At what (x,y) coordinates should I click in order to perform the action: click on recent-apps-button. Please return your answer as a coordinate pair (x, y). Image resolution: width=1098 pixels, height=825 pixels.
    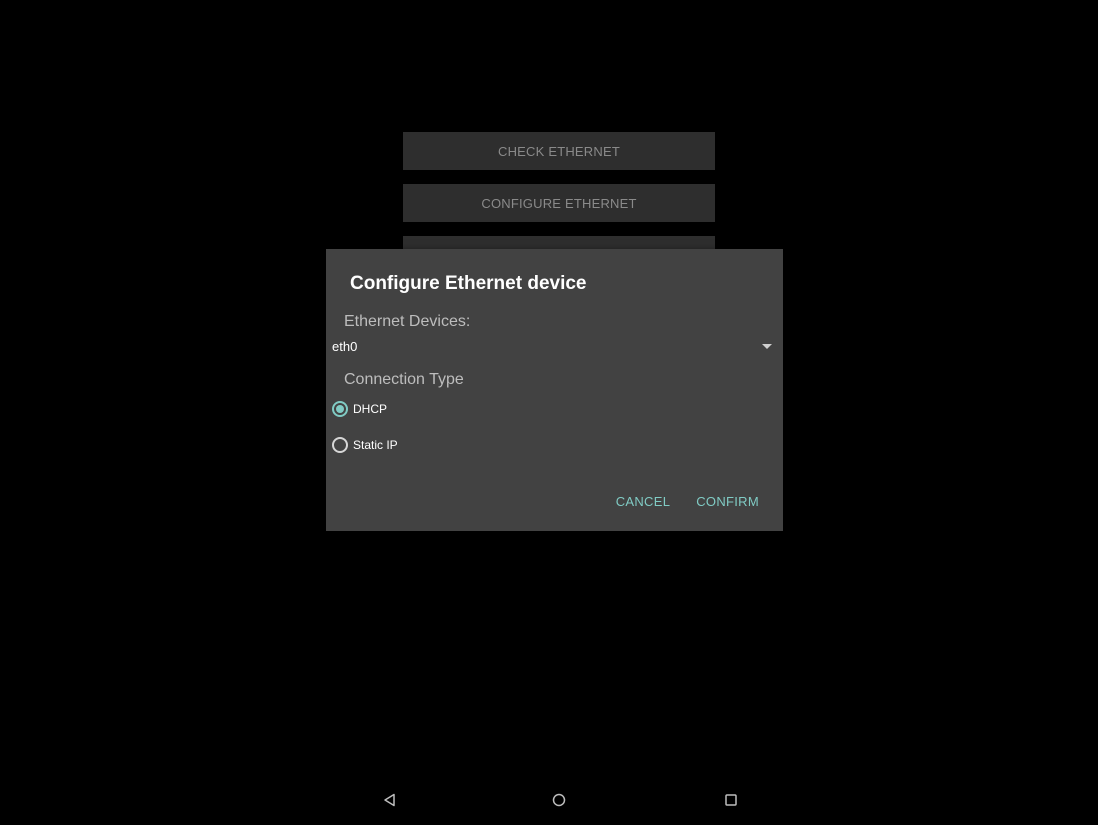
    Looking at the image, I should click on (731, 800).